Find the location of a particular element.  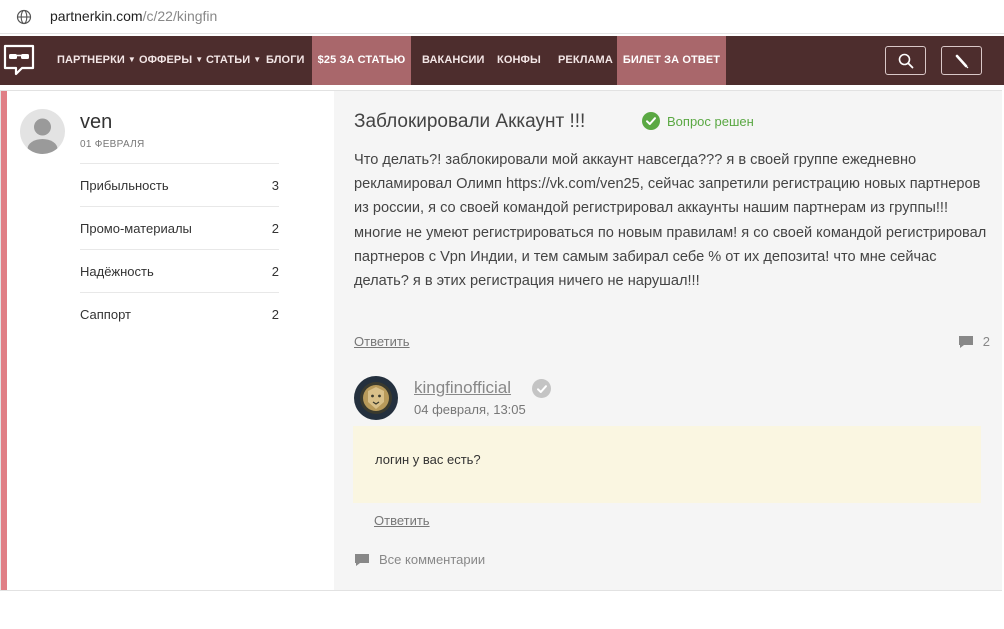

rating-row: Саппорт 2 is located at coordinates (179, 313).